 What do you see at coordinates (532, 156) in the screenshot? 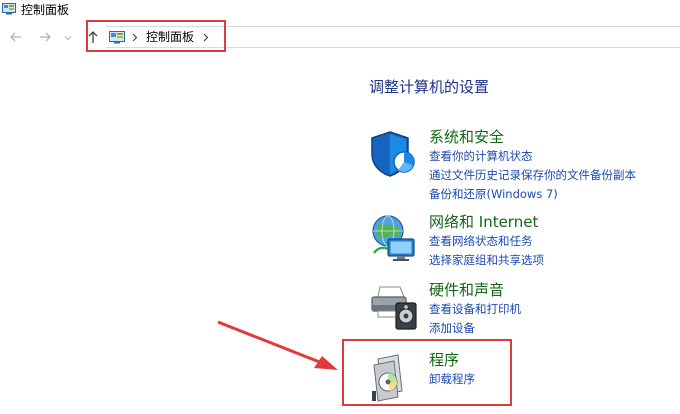
I see `category-link: 查看你的计算机状态` at bounding box center [532, 156].